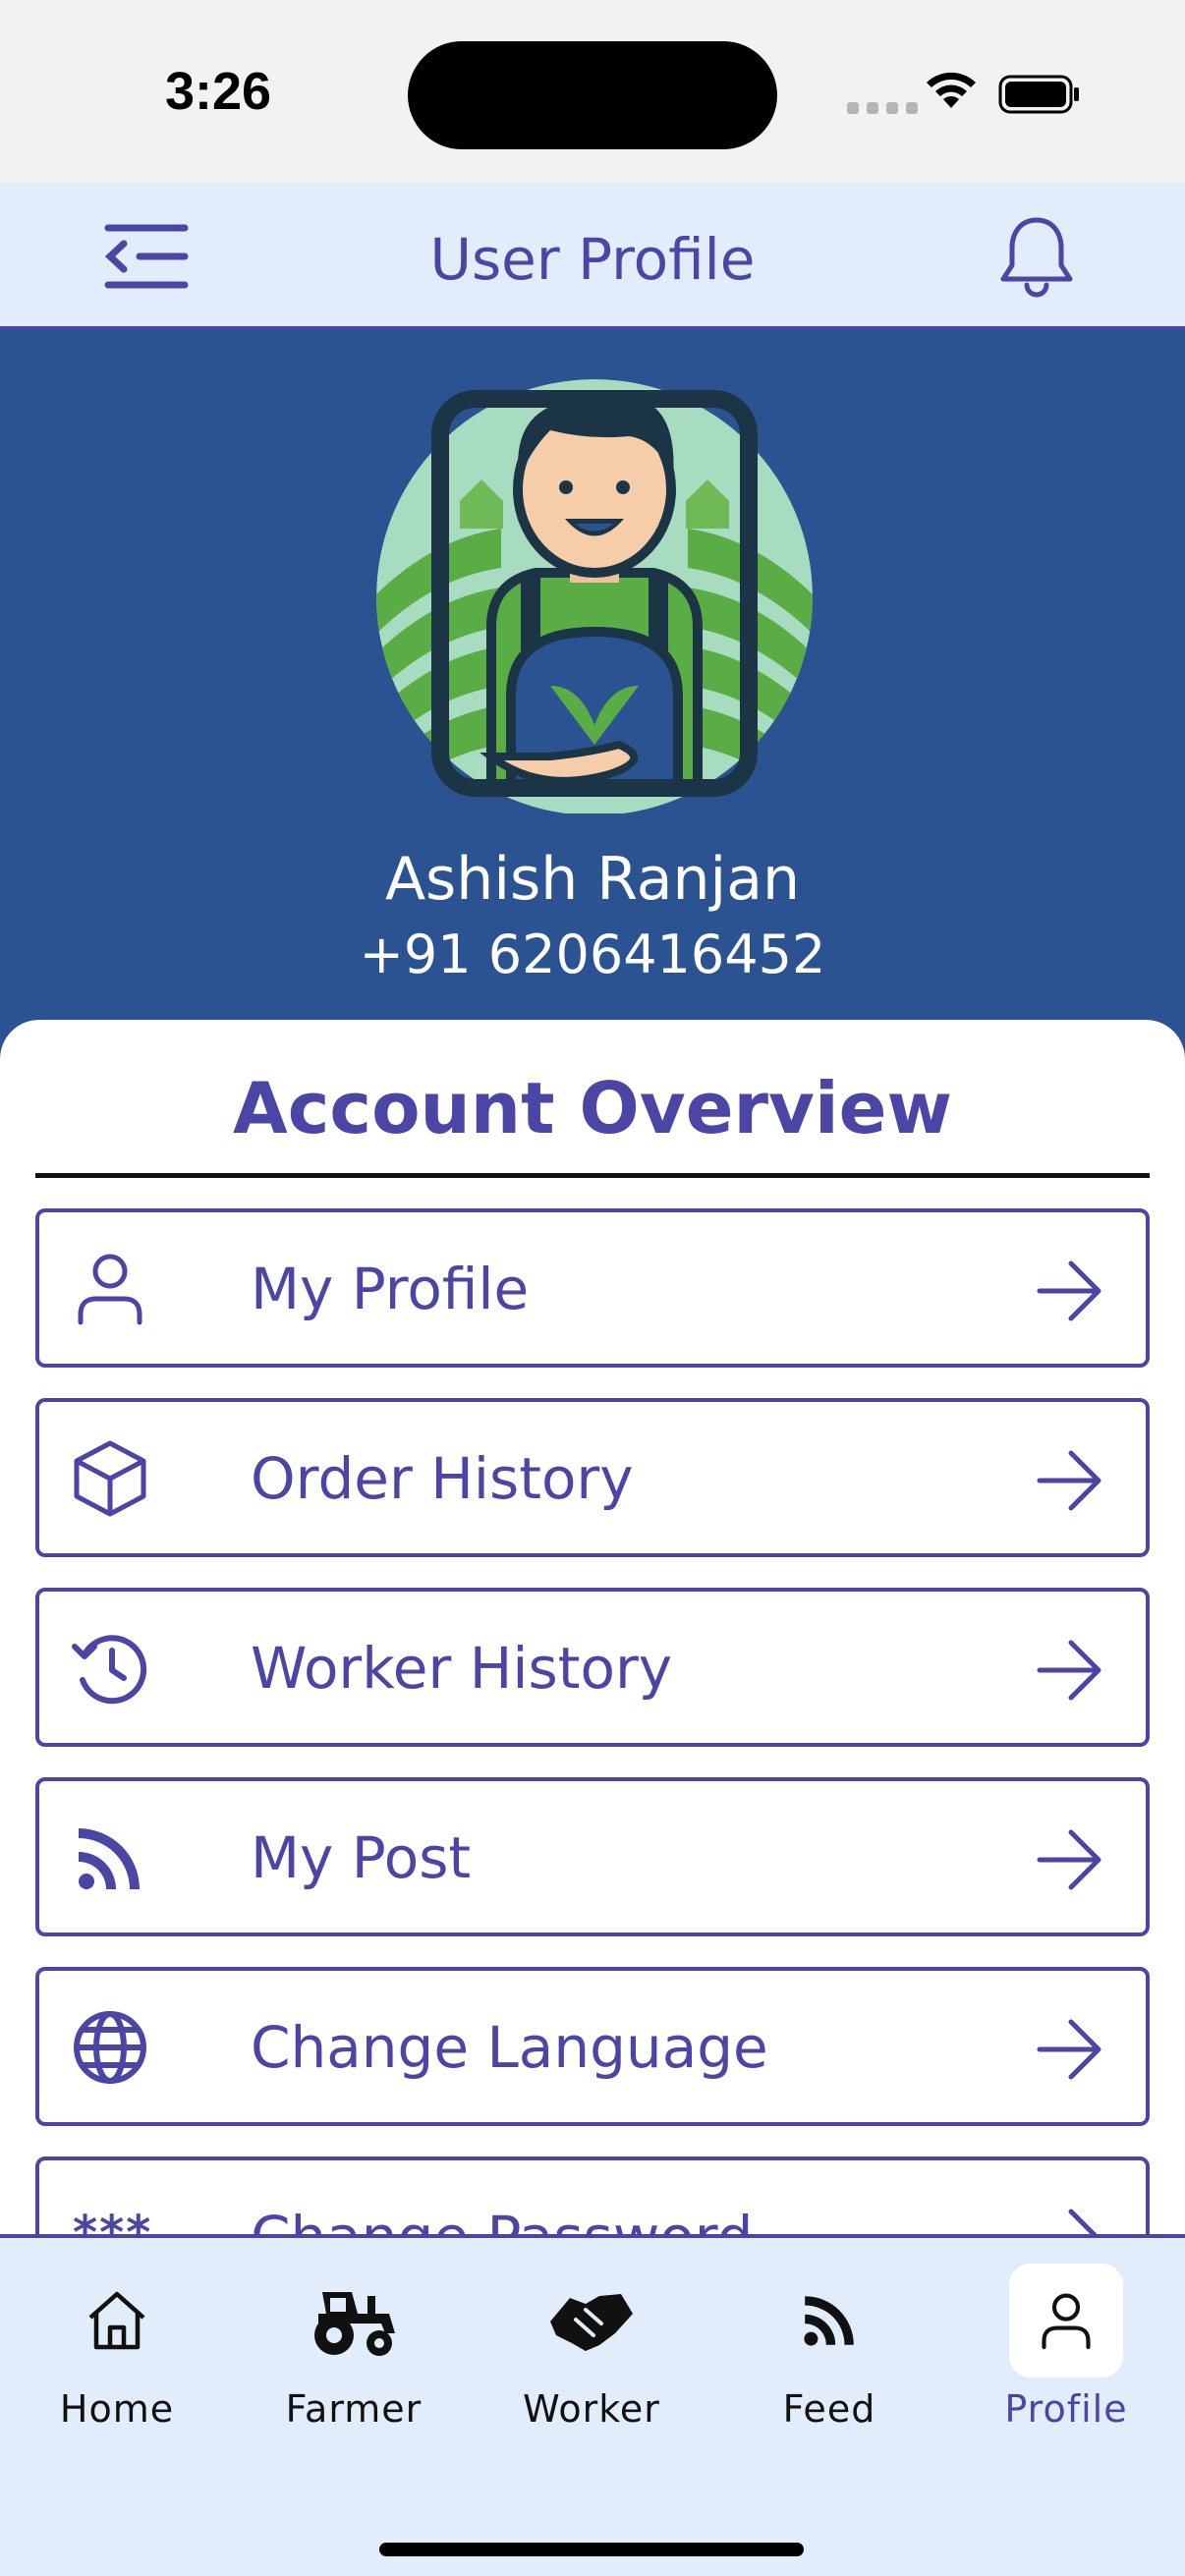 The width and height of the screenshot is (1185, 2576). What do you see at coordinates (592, 954) in the screenshot?
I see `user-phone: +91 6206416452` at bounding box center [592, 954].